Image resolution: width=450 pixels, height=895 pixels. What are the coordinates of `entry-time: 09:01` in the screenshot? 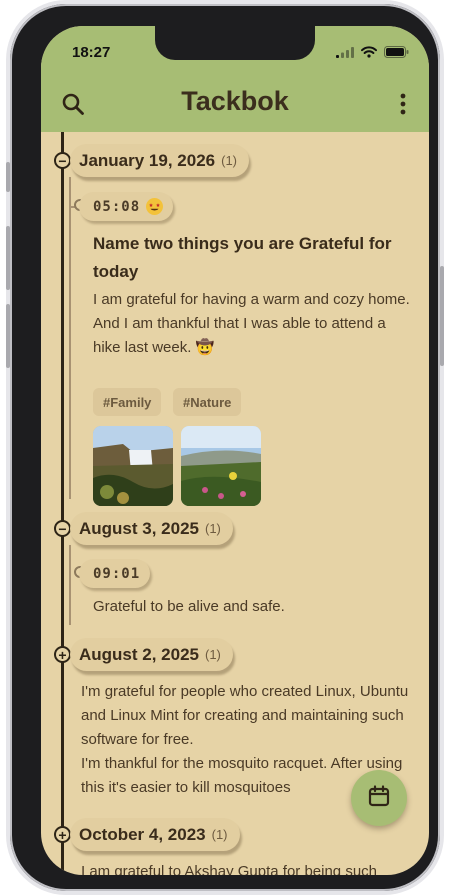 It's located at (117, 573).